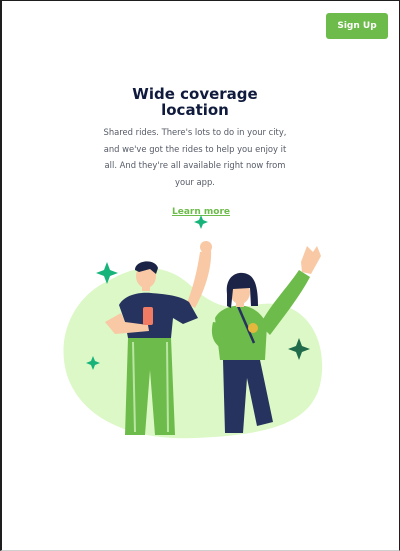 The height and width of the screenshot is (551, 400). Describe the element at coordinates (195, 102) in the screenshot. I see `page-title: Wide coverage location` at that location.